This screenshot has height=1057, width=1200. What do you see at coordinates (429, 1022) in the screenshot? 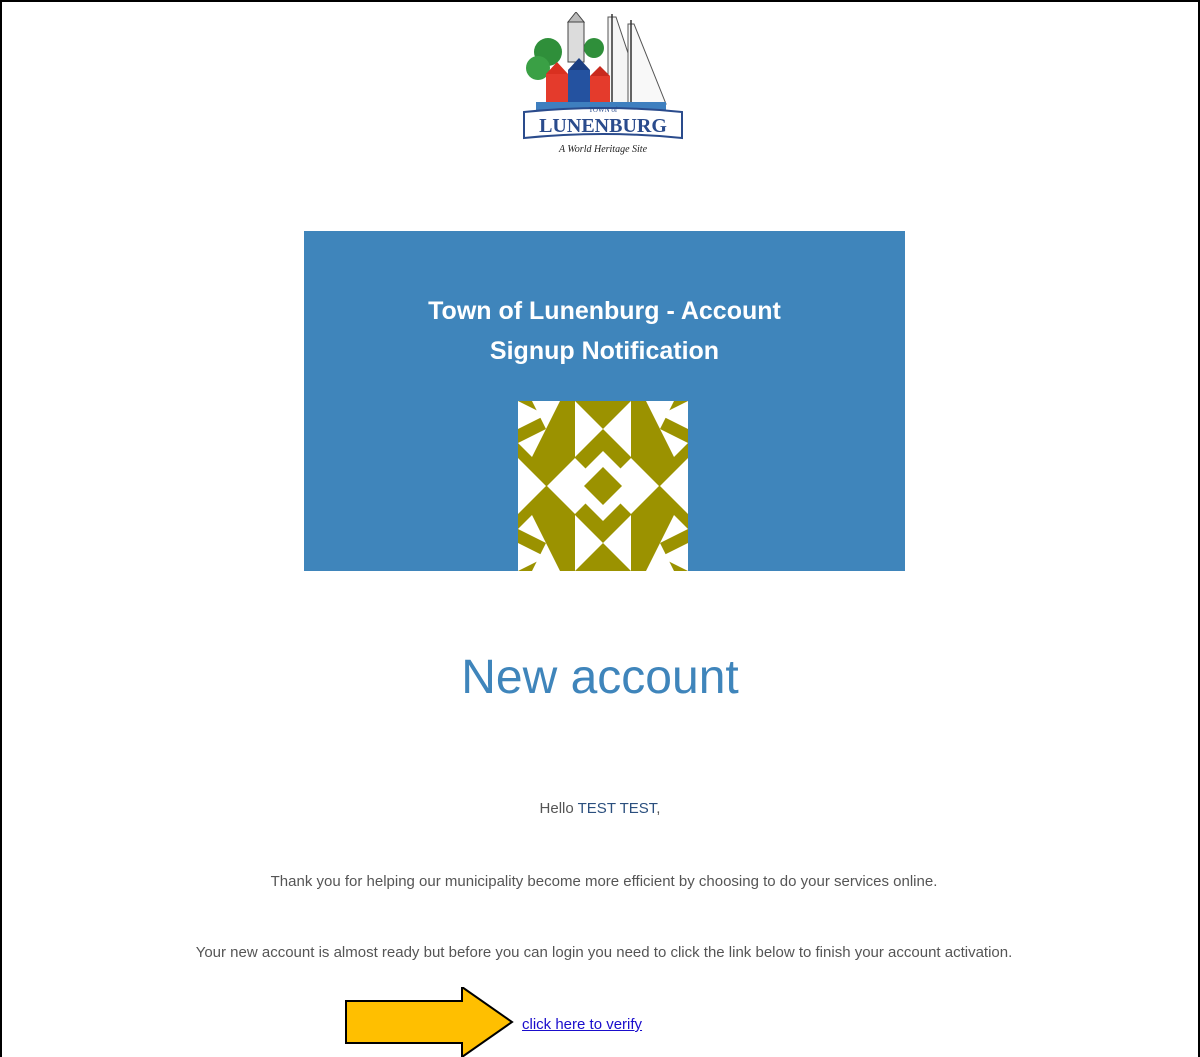
I see `arrow-right-icon` at bounding box center [429, 1022].